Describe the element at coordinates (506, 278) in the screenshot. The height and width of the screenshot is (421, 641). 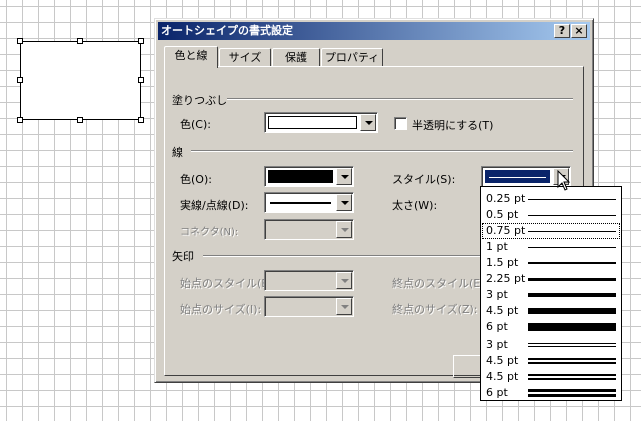
I see `line-style-option-label: 2.25 pt` at that location.